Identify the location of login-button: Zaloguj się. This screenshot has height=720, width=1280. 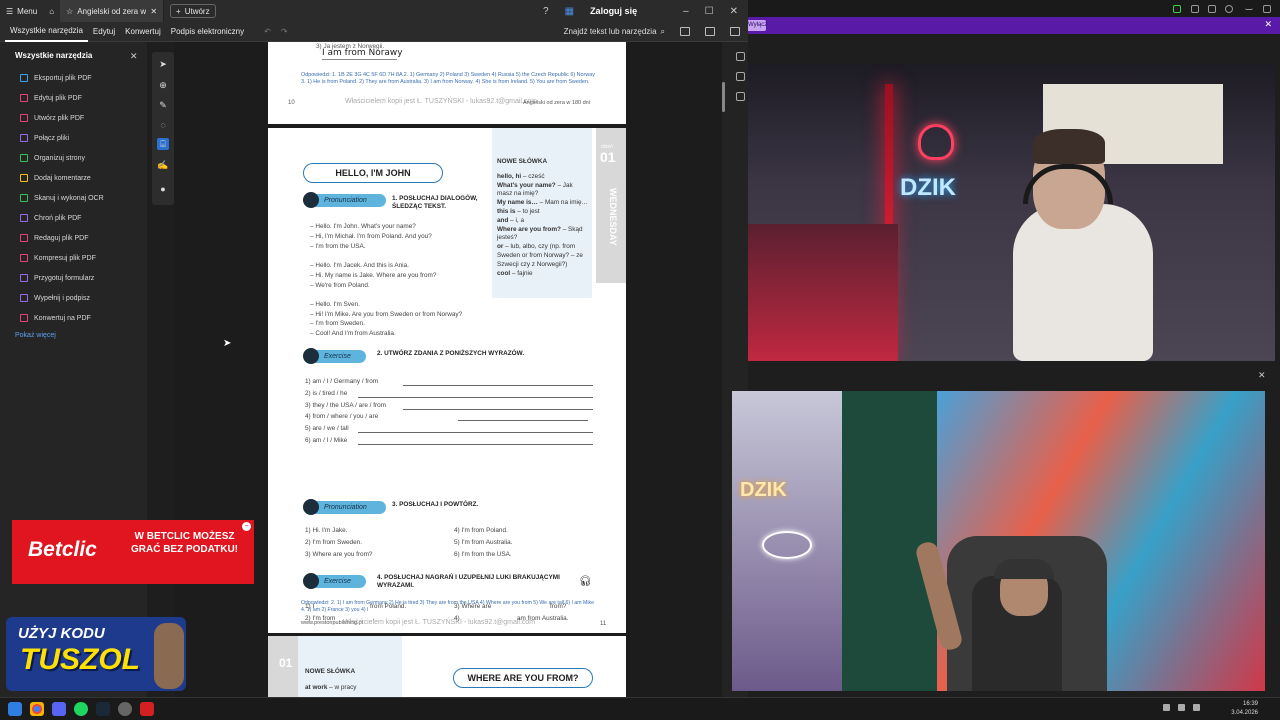
(613, 11).